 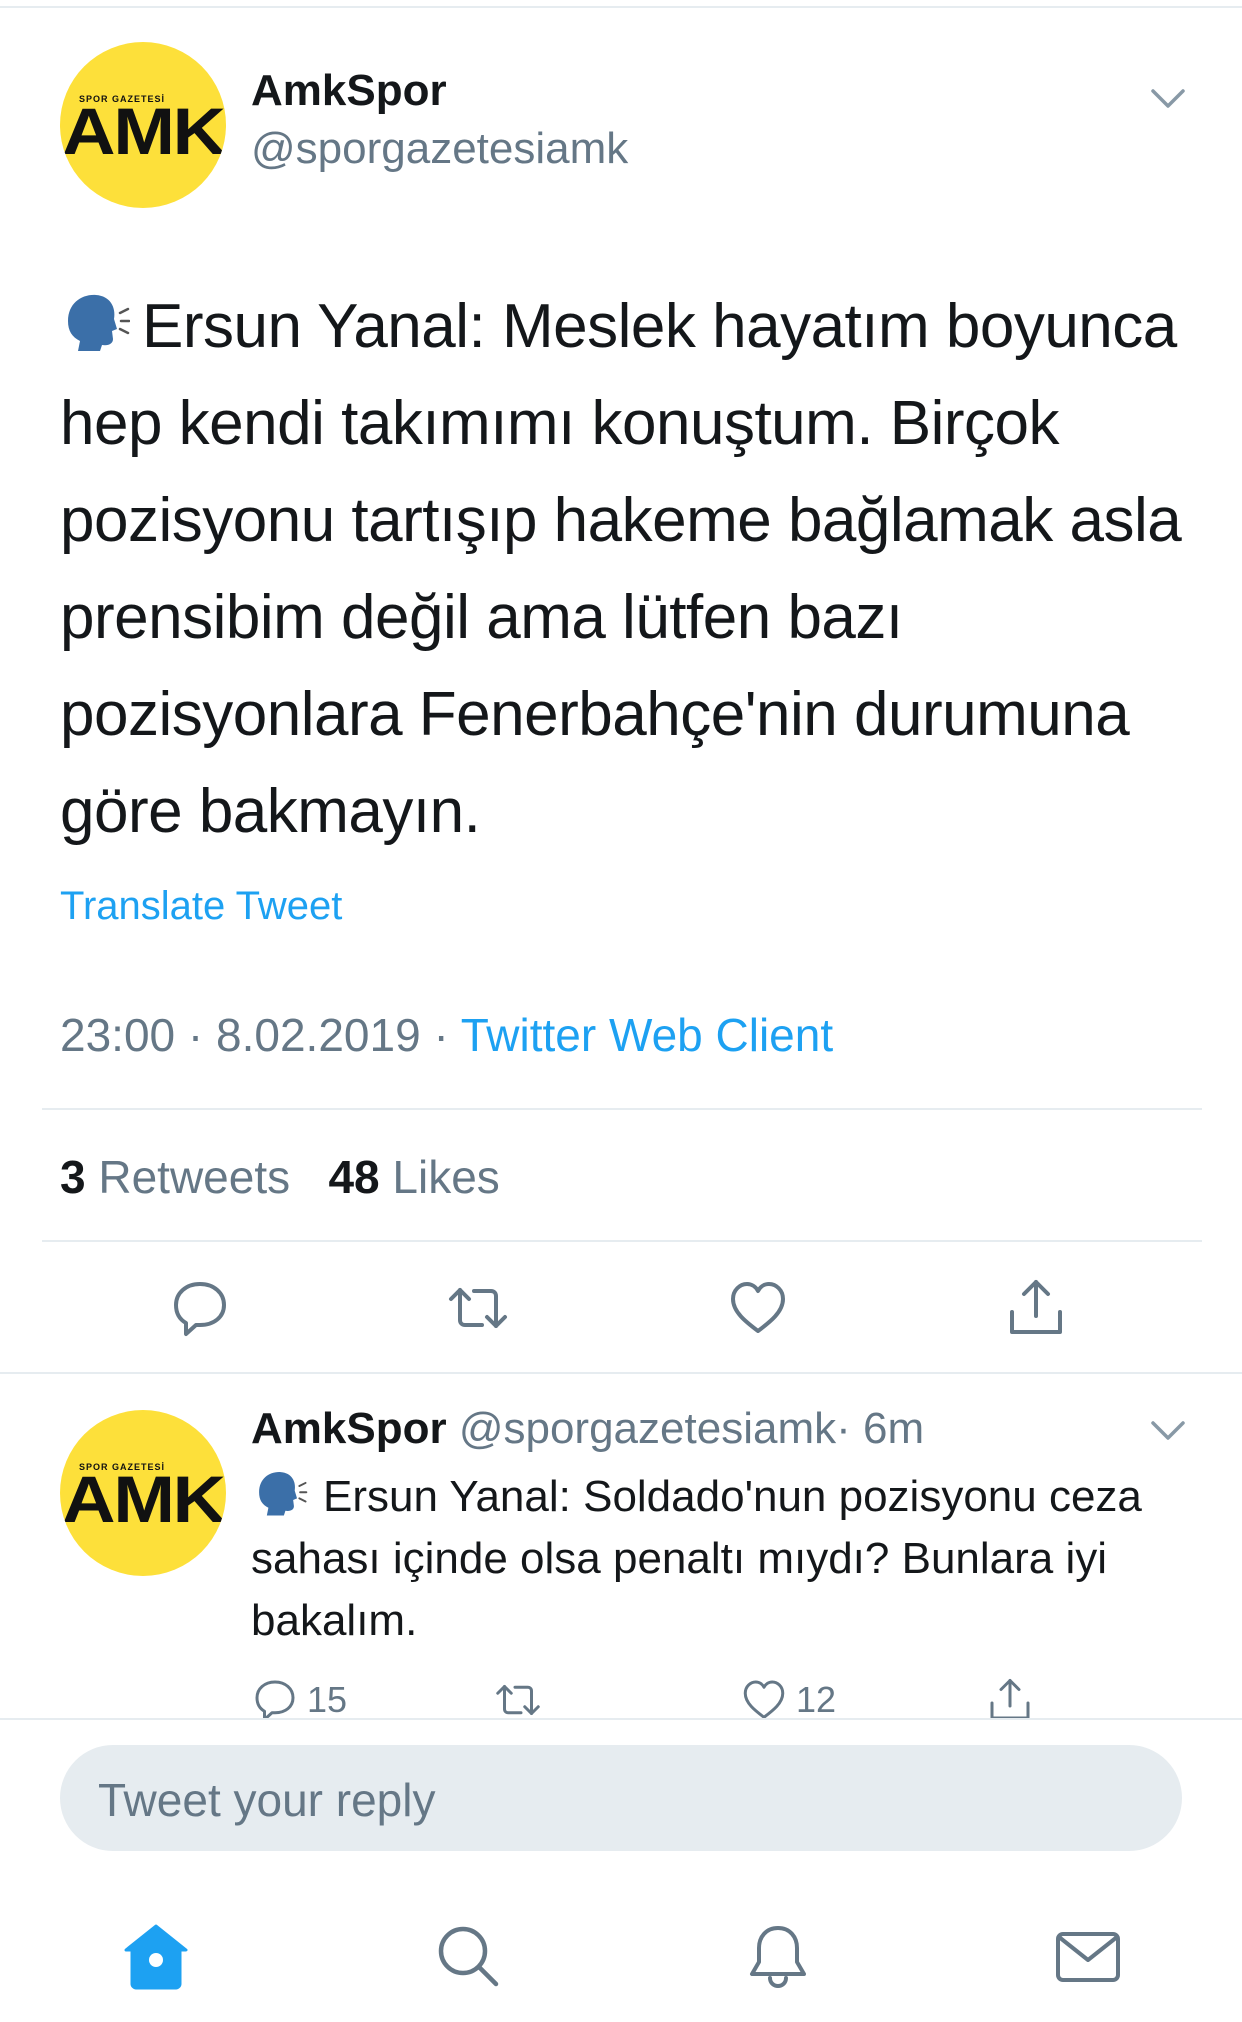 I want to click on share-button, so click(x=1036, y=1308).